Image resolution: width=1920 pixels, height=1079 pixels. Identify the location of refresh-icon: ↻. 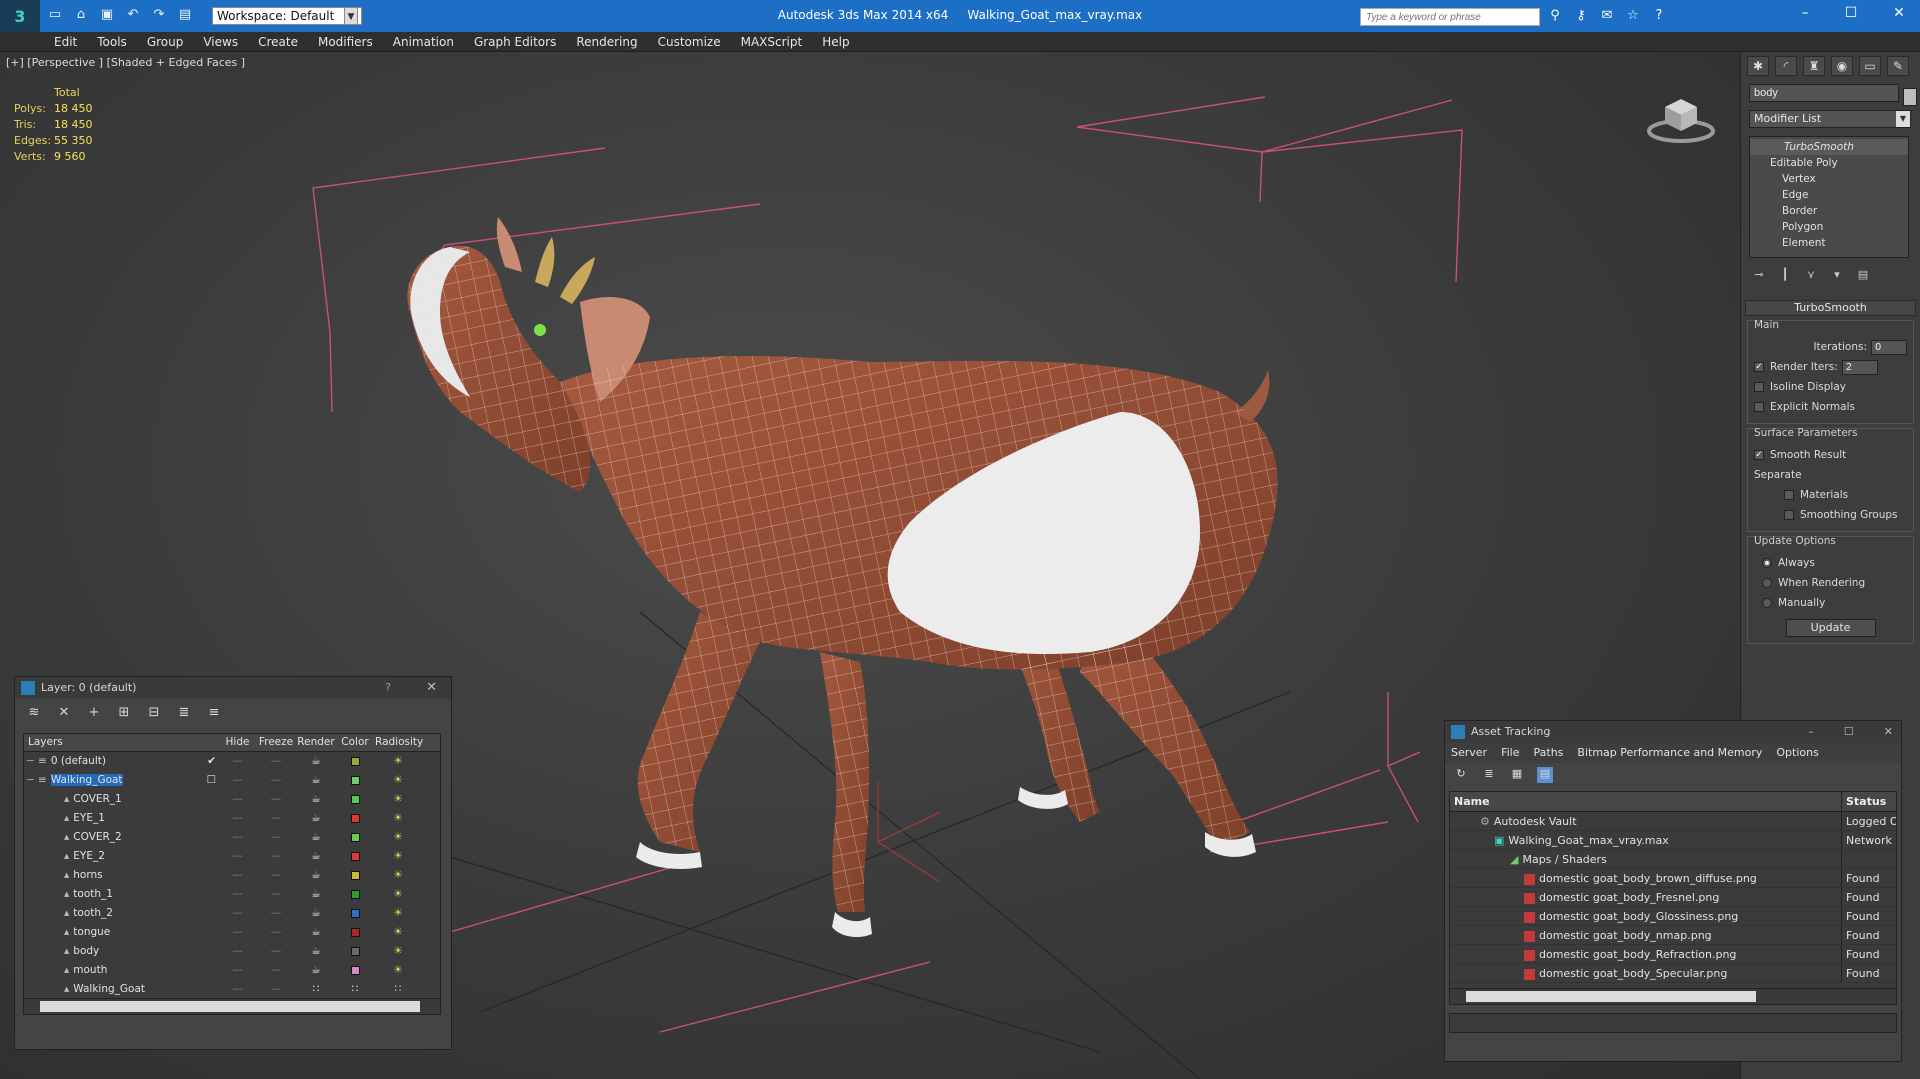
(1461, 775).